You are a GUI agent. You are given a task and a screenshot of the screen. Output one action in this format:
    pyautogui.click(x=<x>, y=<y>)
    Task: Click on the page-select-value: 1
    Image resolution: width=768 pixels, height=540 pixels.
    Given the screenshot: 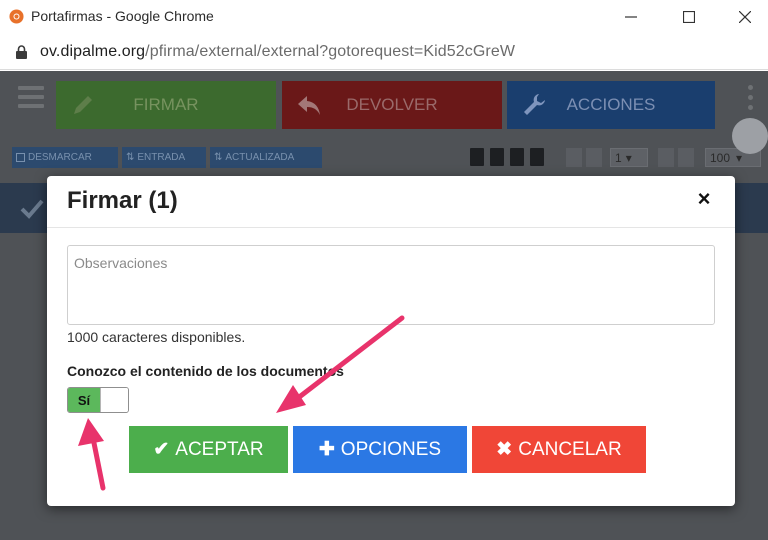 What is the action you would take?
    pyautogui.click(x=618, y=157)
    